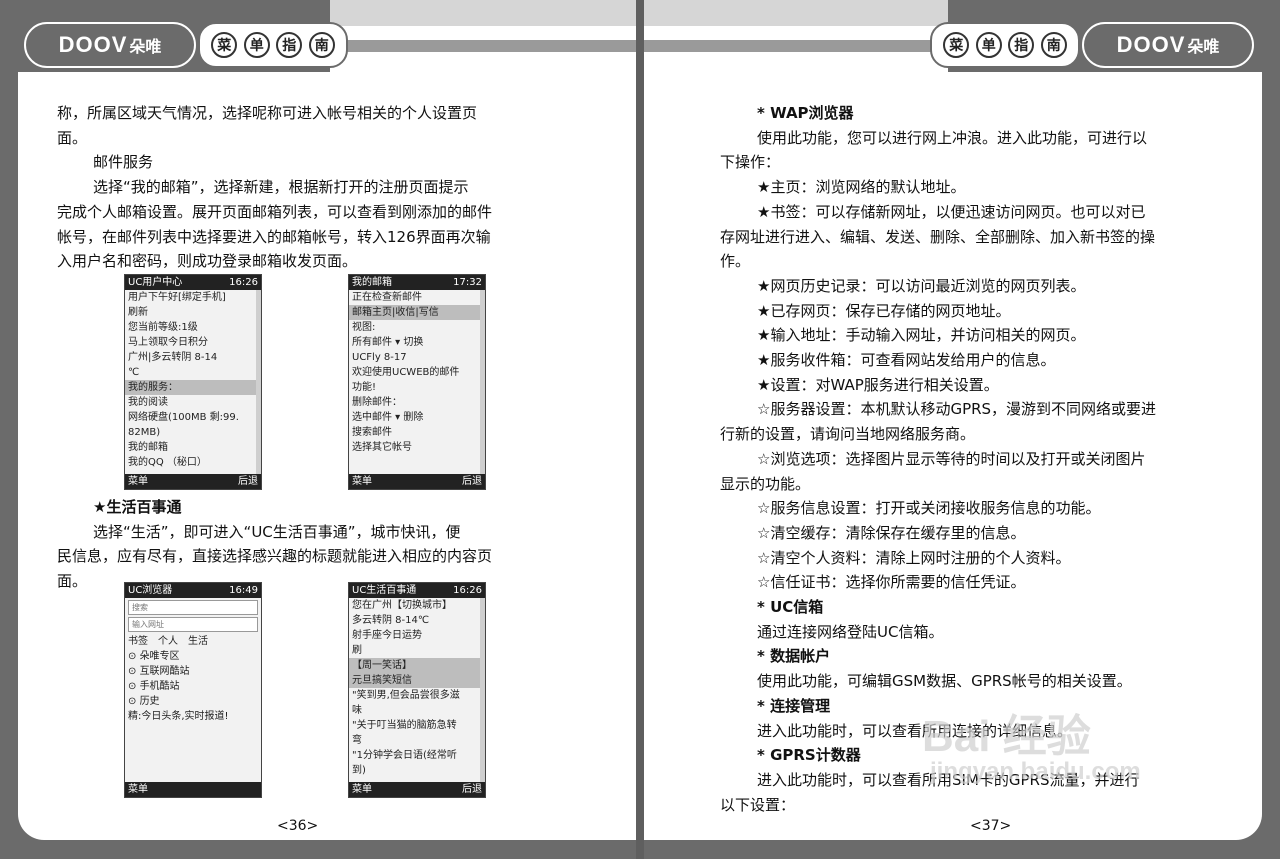  Describe the element at coordinates (372, 282) in the screenshot. I see `screen-title: 我的邮箱` at that location.